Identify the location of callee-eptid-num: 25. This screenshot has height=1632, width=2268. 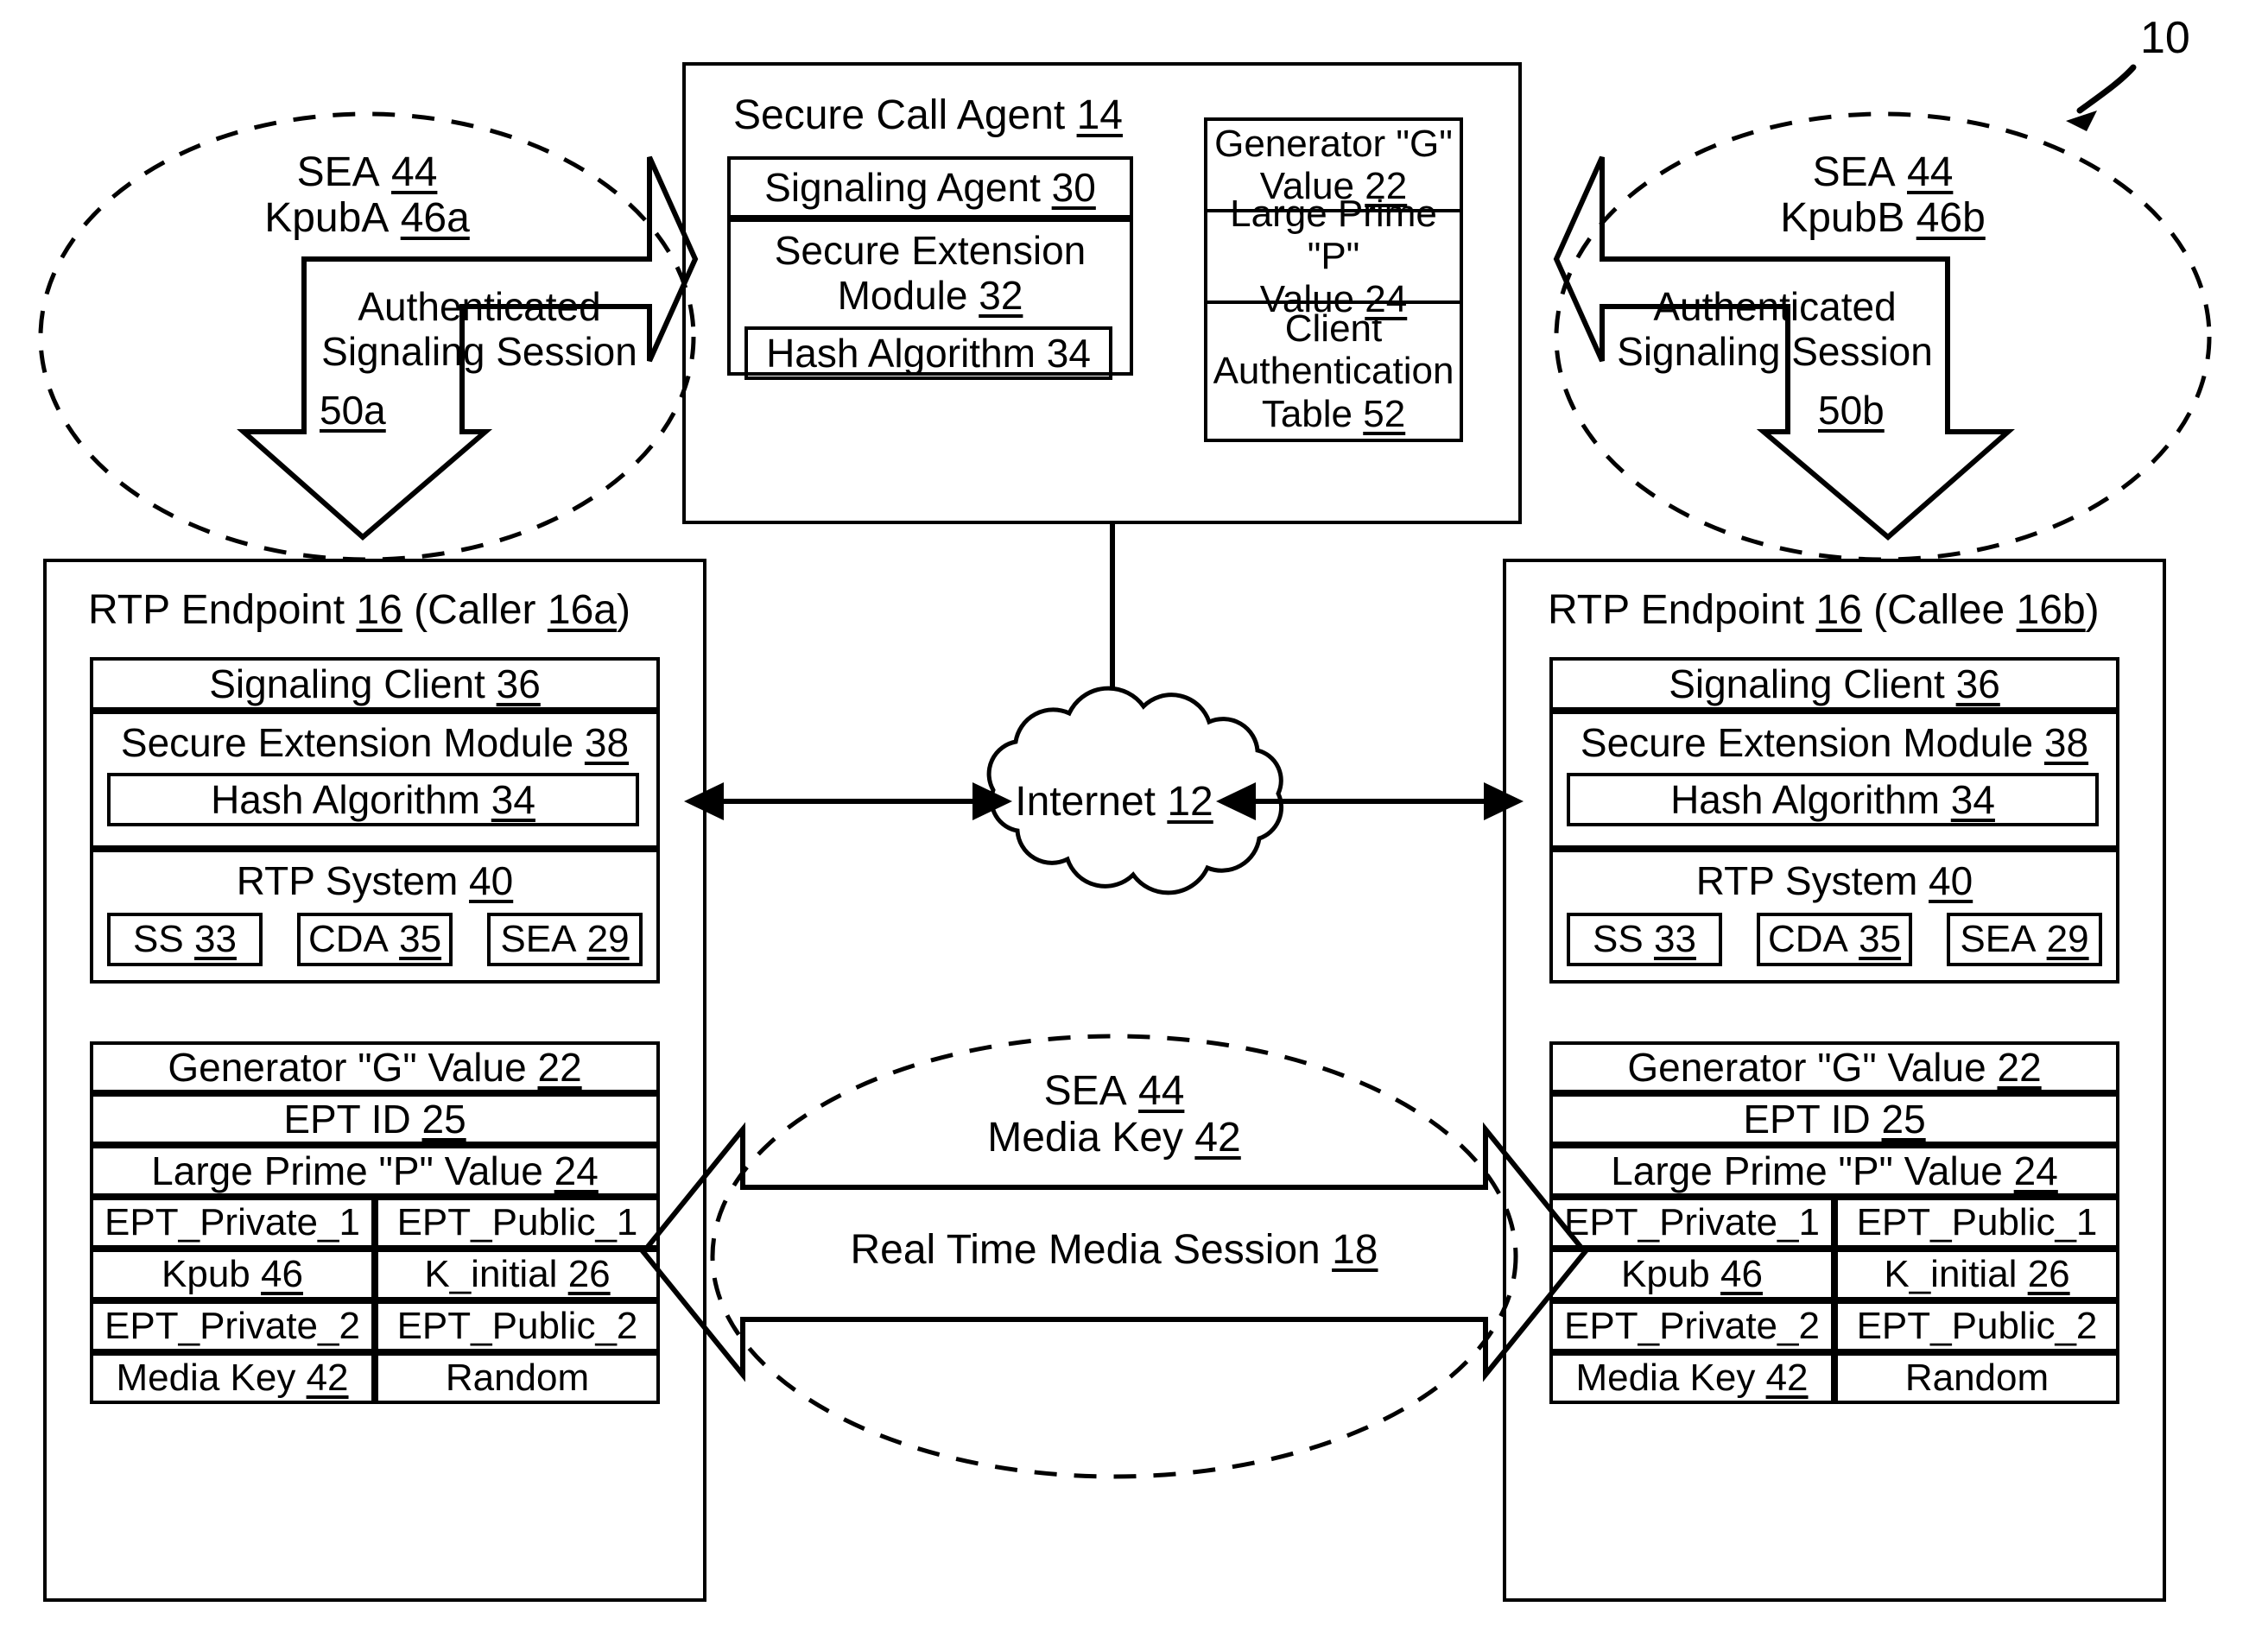
(1903, 1120).